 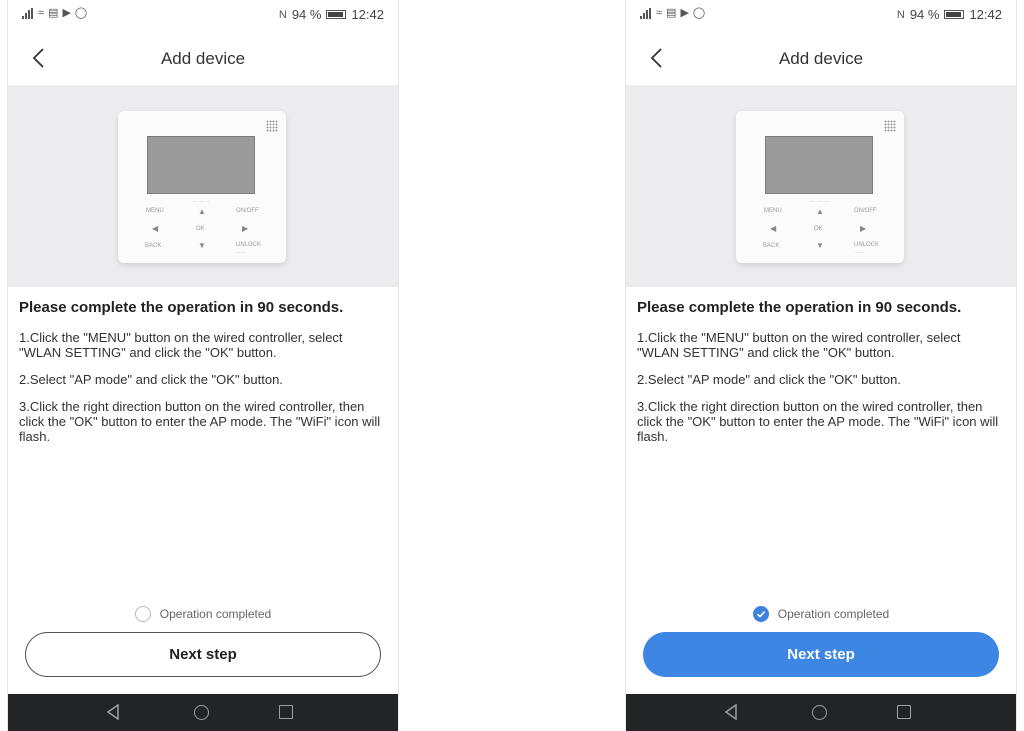 What do you see at coordinates (142, 614) in the screenshot?
I see `radio-unchecked-icon` at bounding box center [142, 614].